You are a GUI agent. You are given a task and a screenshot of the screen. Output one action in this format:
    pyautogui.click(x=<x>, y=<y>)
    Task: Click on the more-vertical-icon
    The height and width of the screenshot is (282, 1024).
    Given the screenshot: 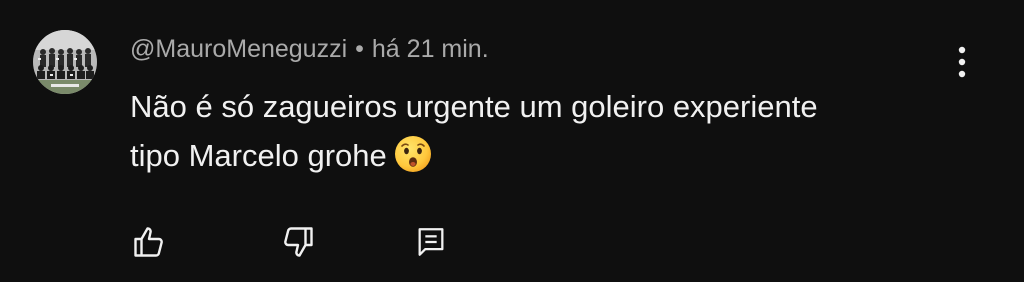 What is the action you would take?
    pyautogui.click(x=962, y=62)
    